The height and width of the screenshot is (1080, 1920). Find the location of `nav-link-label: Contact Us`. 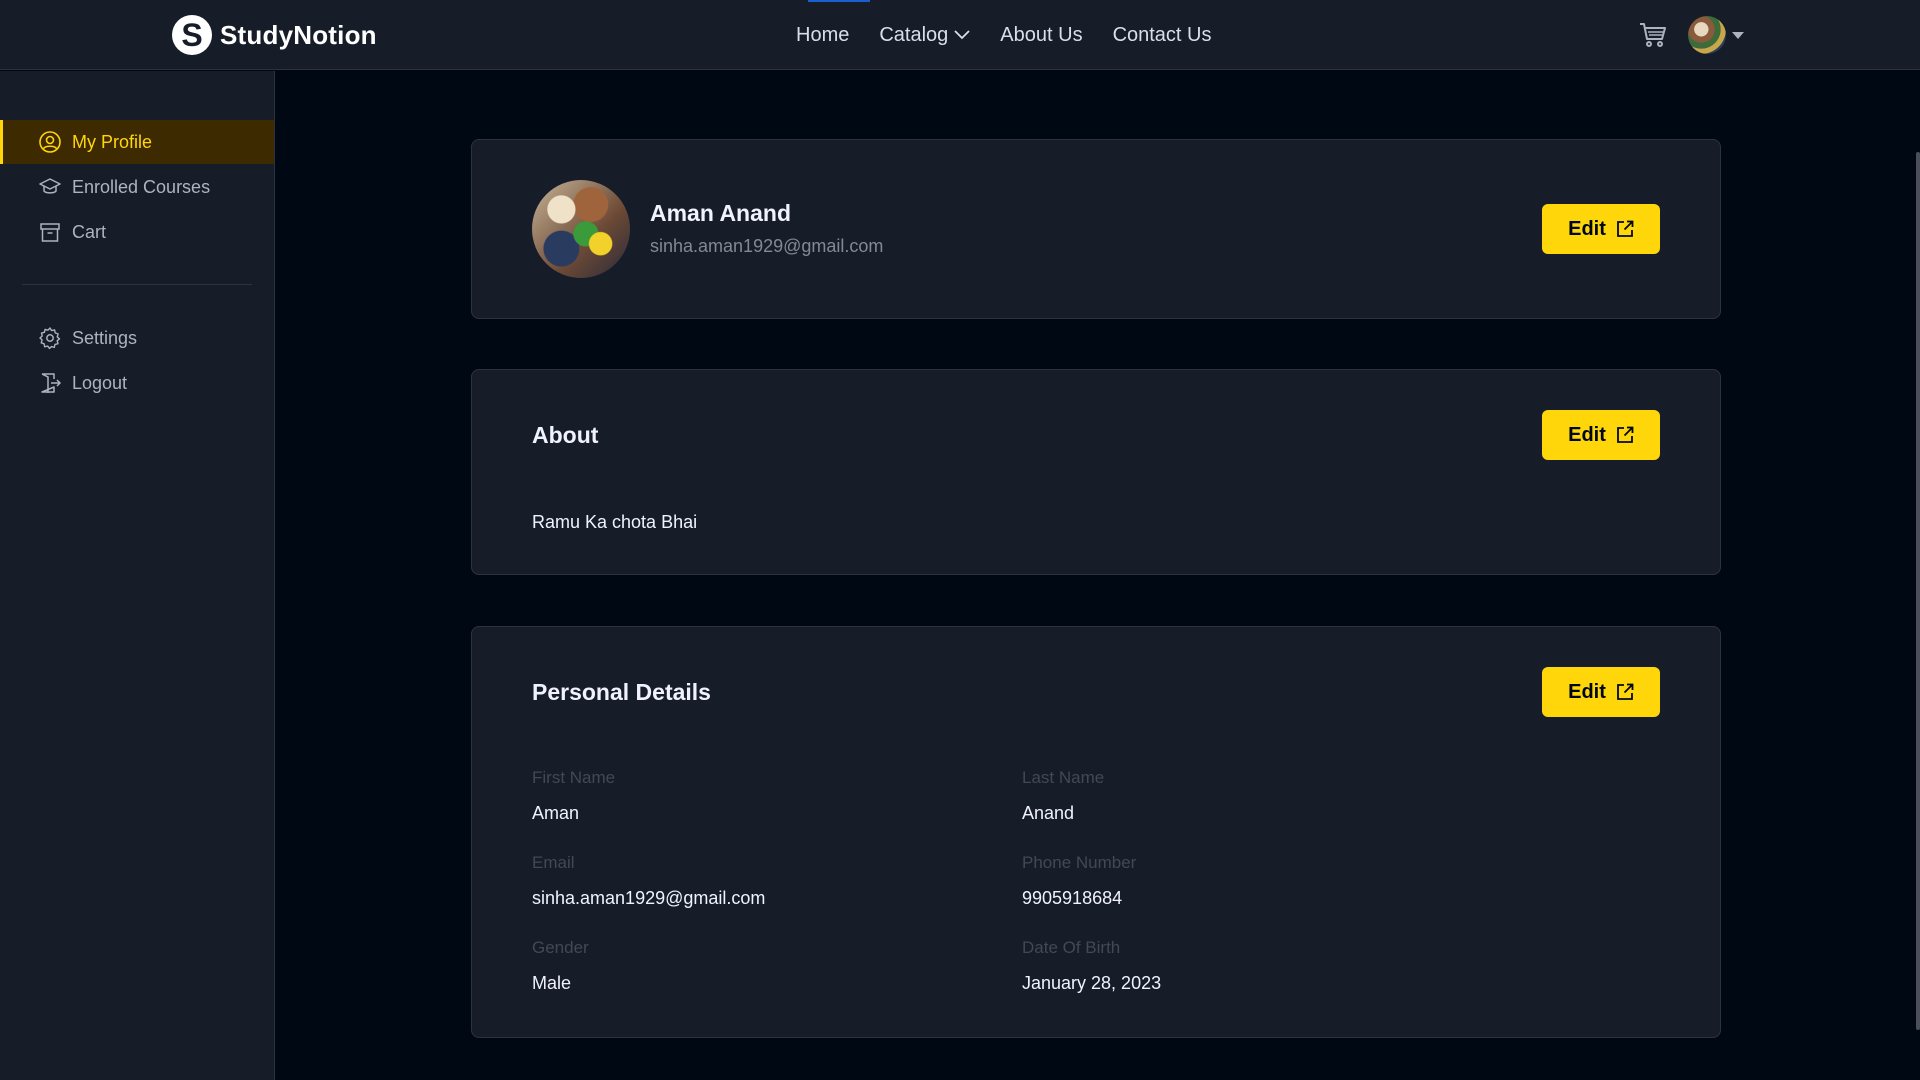

nav-link-label: Contact Us is located at coordinates (1162, 34).